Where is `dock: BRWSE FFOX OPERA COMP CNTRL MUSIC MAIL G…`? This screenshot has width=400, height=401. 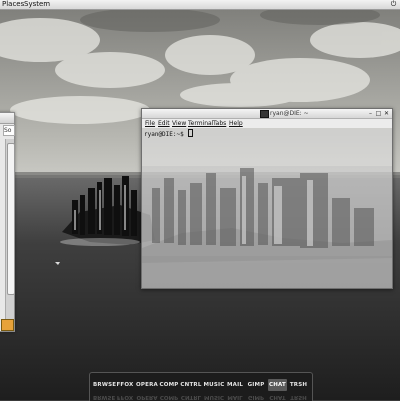
dock: BRWSE FFOX OPERA COMP CNTRL MUSIC MAIL G… is located at coordinates (201, 386).